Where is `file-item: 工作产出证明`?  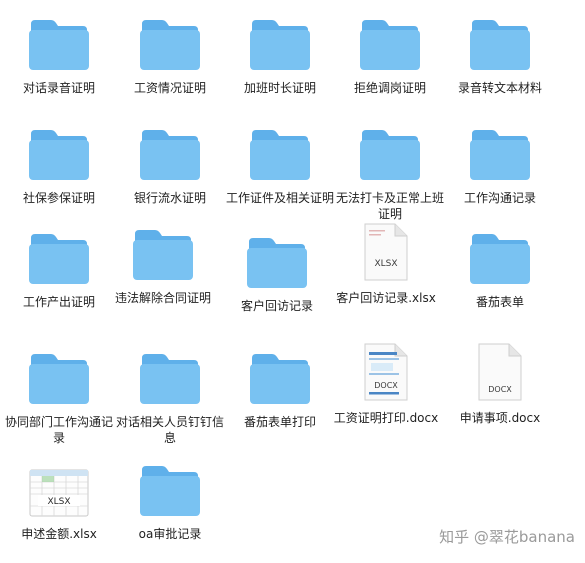
file-item: 工作产出证明 is located at coordinates (59, 267).